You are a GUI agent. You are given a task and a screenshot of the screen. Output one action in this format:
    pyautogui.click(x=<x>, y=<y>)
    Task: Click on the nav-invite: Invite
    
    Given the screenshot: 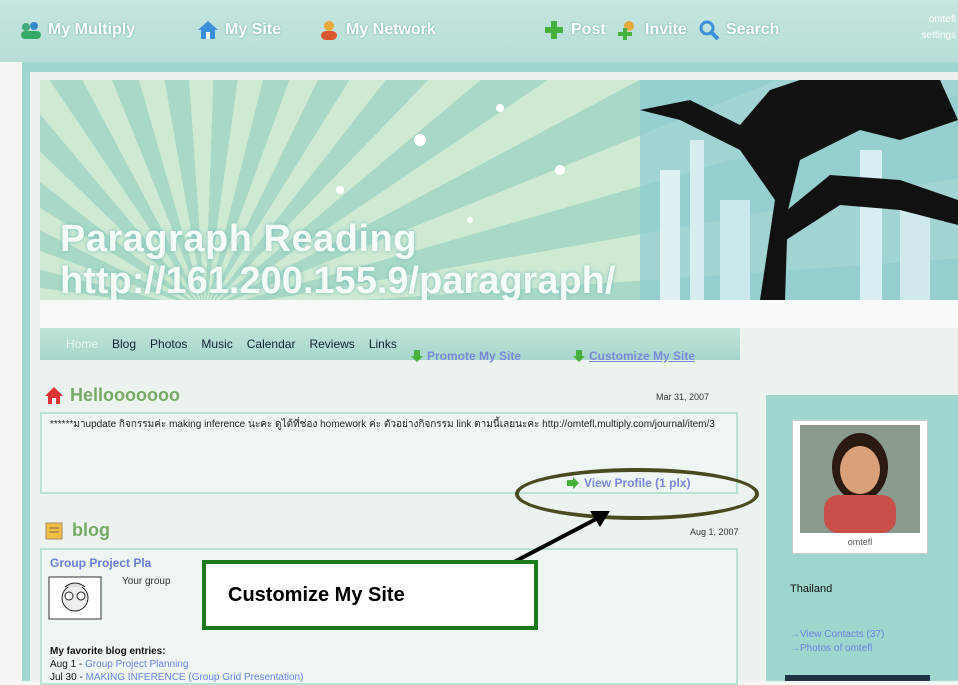 What is the action you would take?
    pyautogui.click(x=652, y=30)
    